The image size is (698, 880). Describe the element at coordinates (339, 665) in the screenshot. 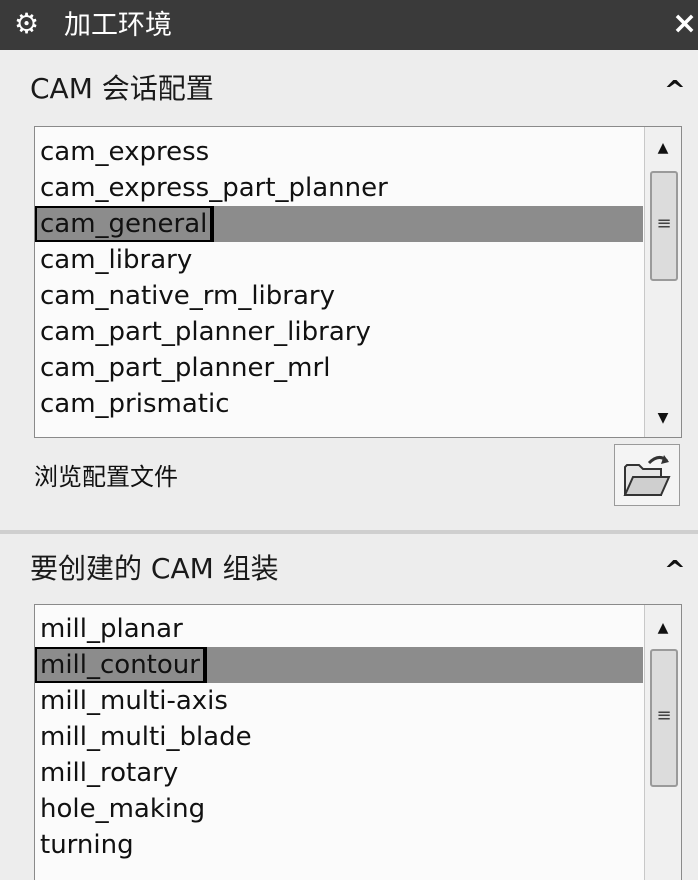

I see `list-item-selected: mill_contour` at that location.